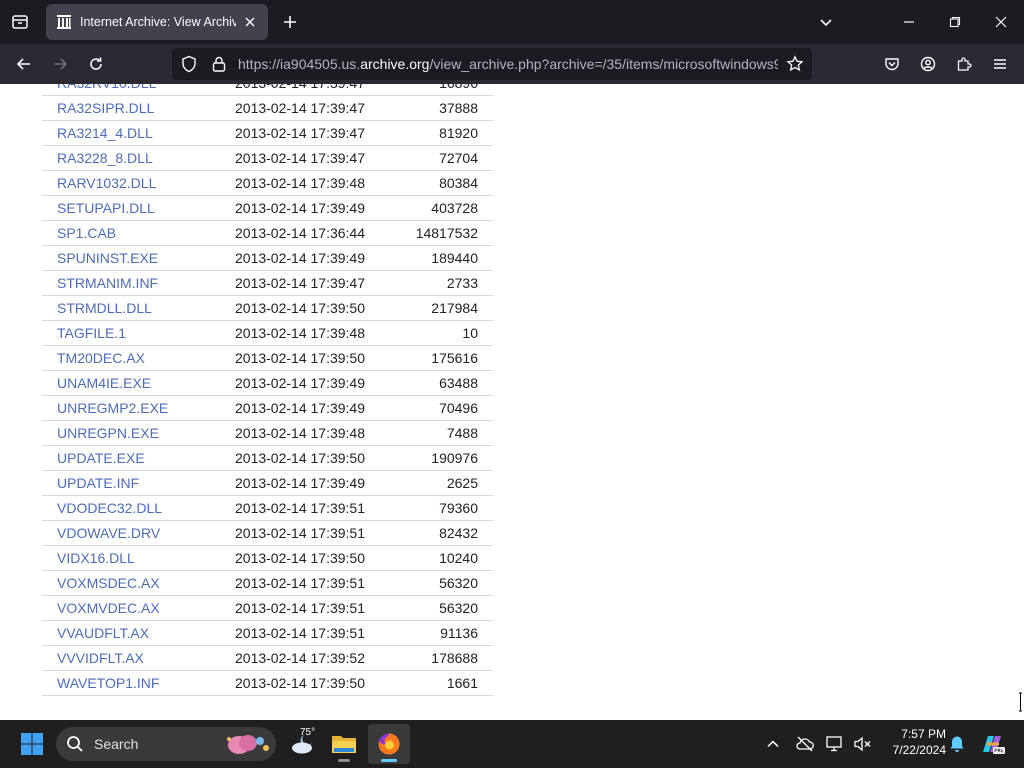 The image size is (1024, 768). Describe the element at coordinates (107, 258) in the screenshot. I see `file-link: SPUNINST.EXE` at that location.